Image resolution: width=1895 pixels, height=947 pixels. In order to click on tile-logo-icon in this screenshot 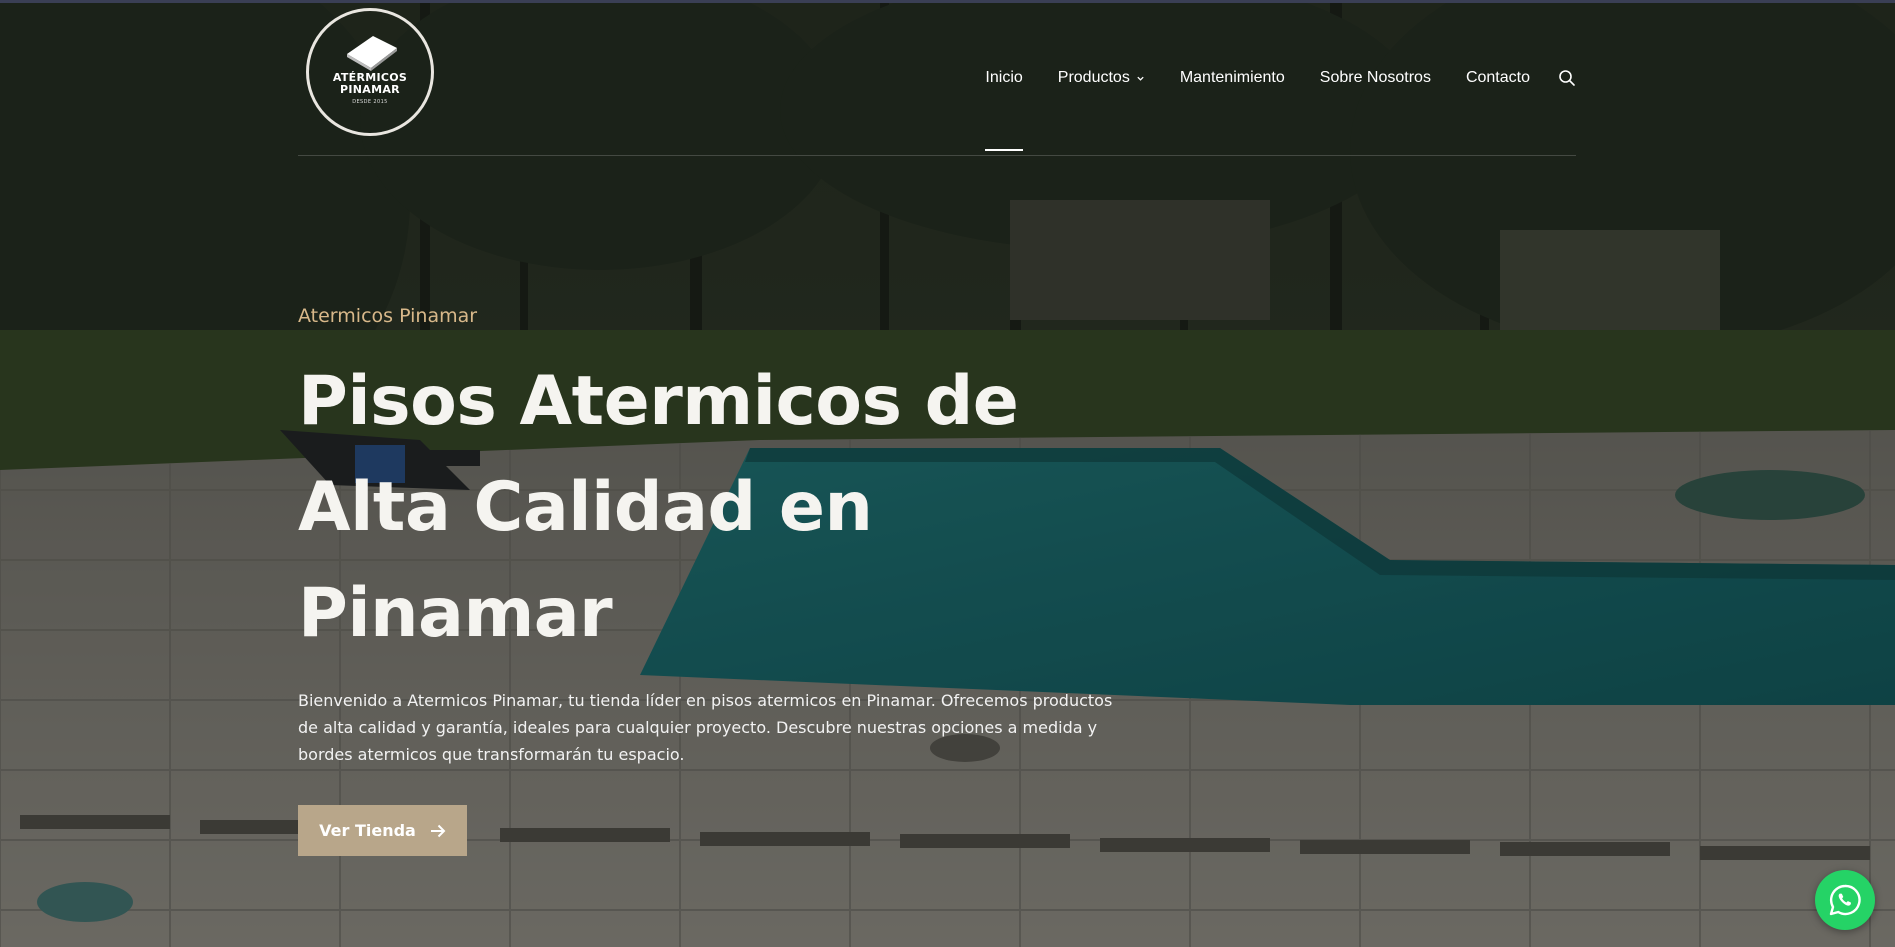, I will do `click(372, 53)`.